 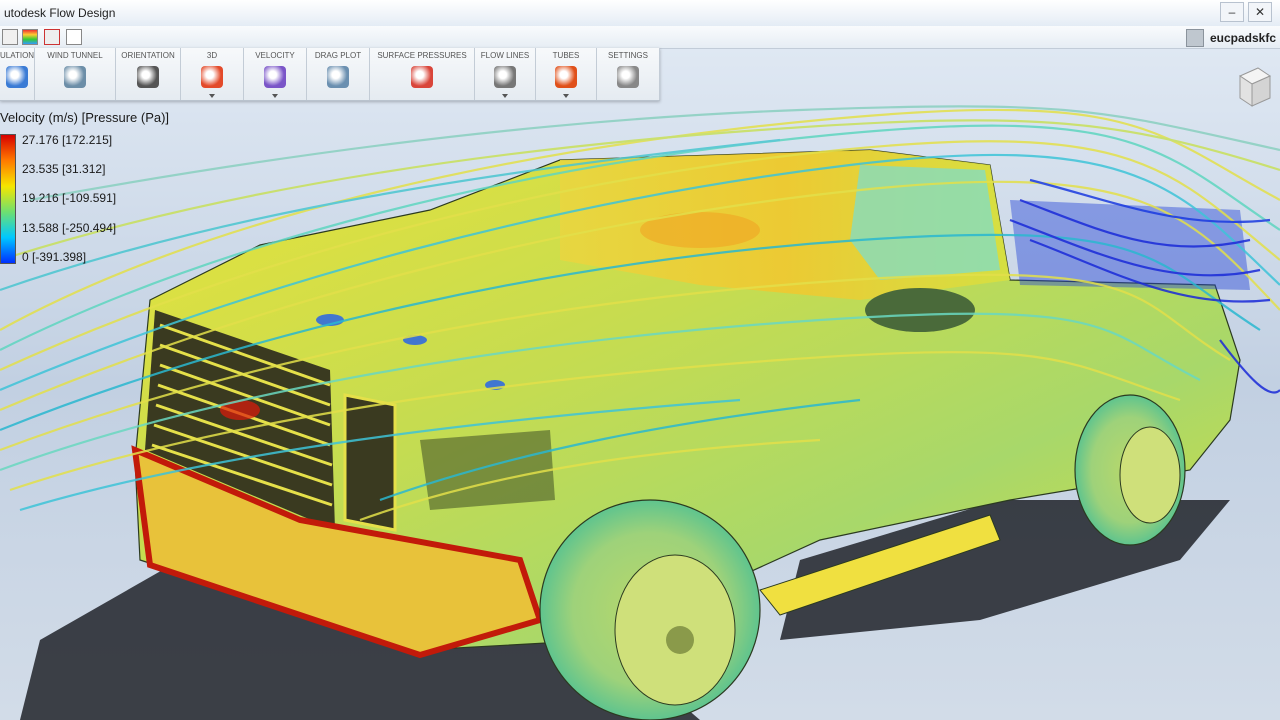 I want to click on open-icon, so click(x=10, y=37).